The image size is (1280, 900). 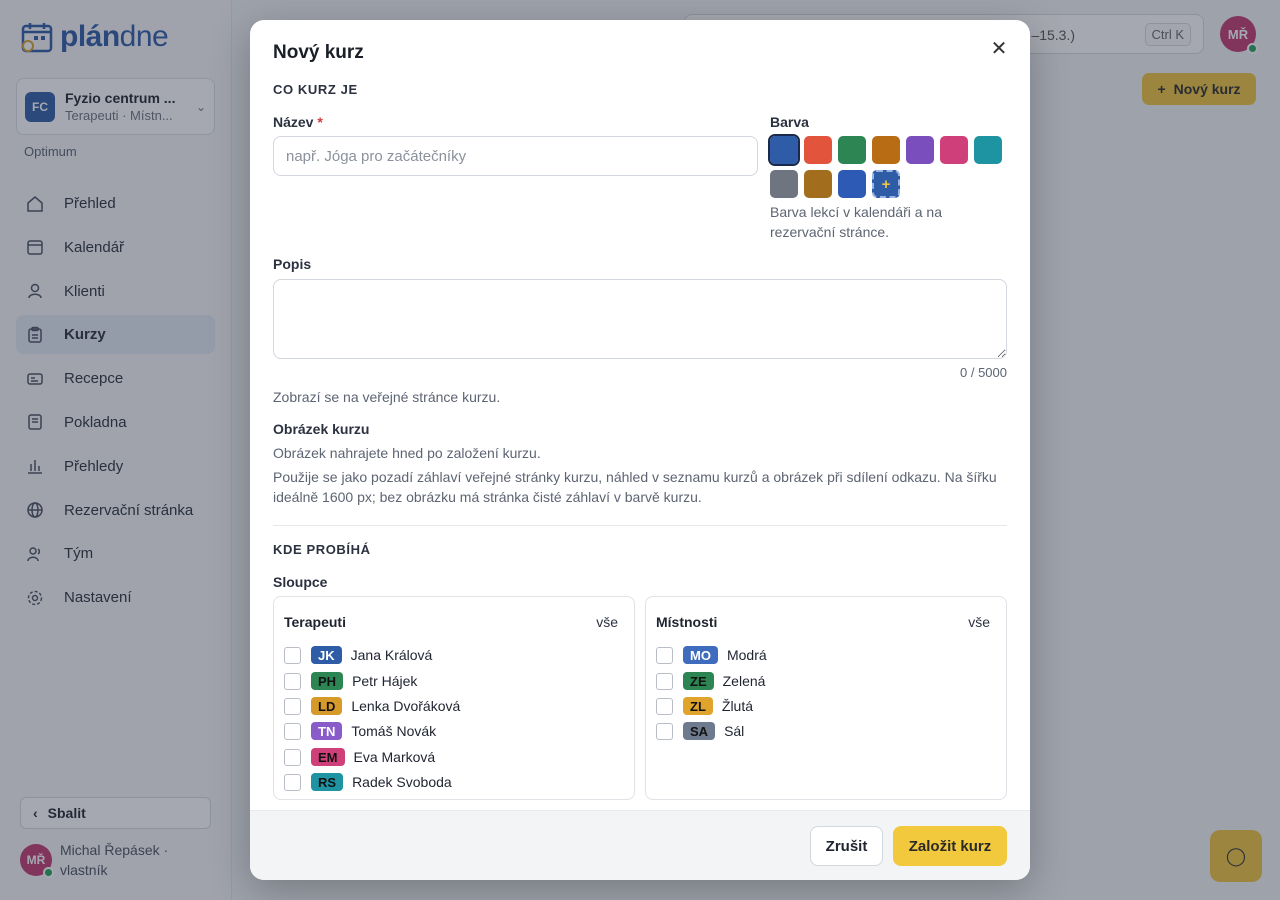 I want to click on room-tag: SA, so click(x=699, y=731).